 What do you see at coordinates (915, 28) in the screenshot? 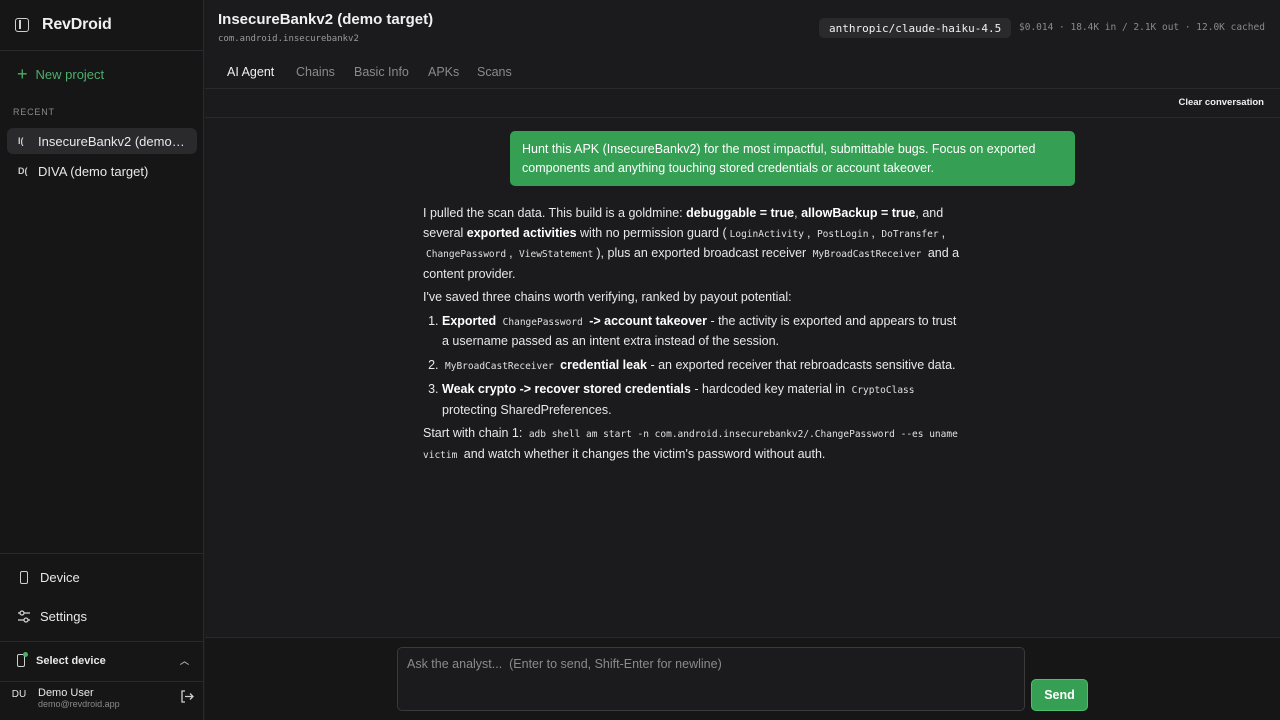
I see `model-badge: anthropic/claude-haiku-4.5` at bounding box center [915, 28].